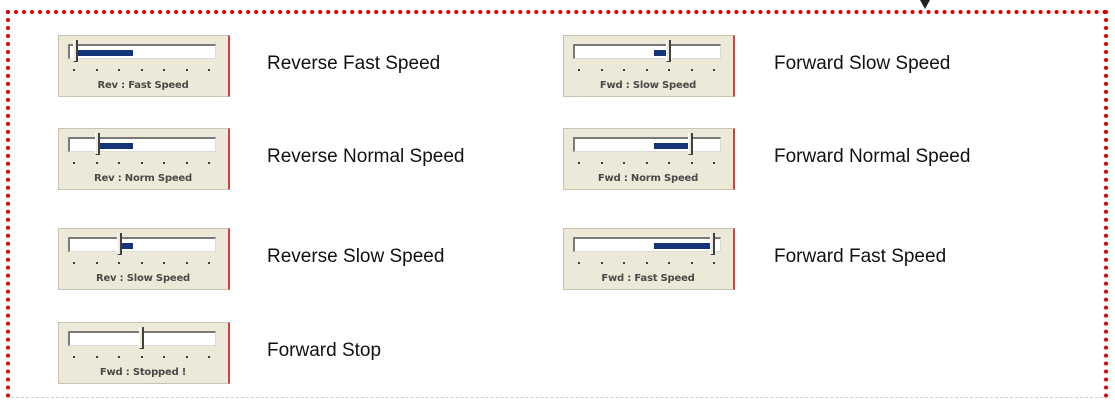 The width and height of the screenshot is (1115, 403). I want to click on slider-caption: Fwd : Norm Speed, so click(648, 178).